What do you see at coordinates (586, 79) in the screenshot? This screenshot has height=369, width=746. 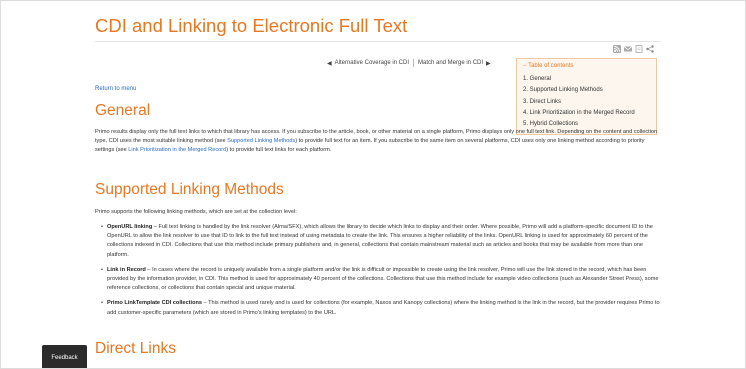 I see `toc-item-general: 1. General` at bounding box center [586, 79].